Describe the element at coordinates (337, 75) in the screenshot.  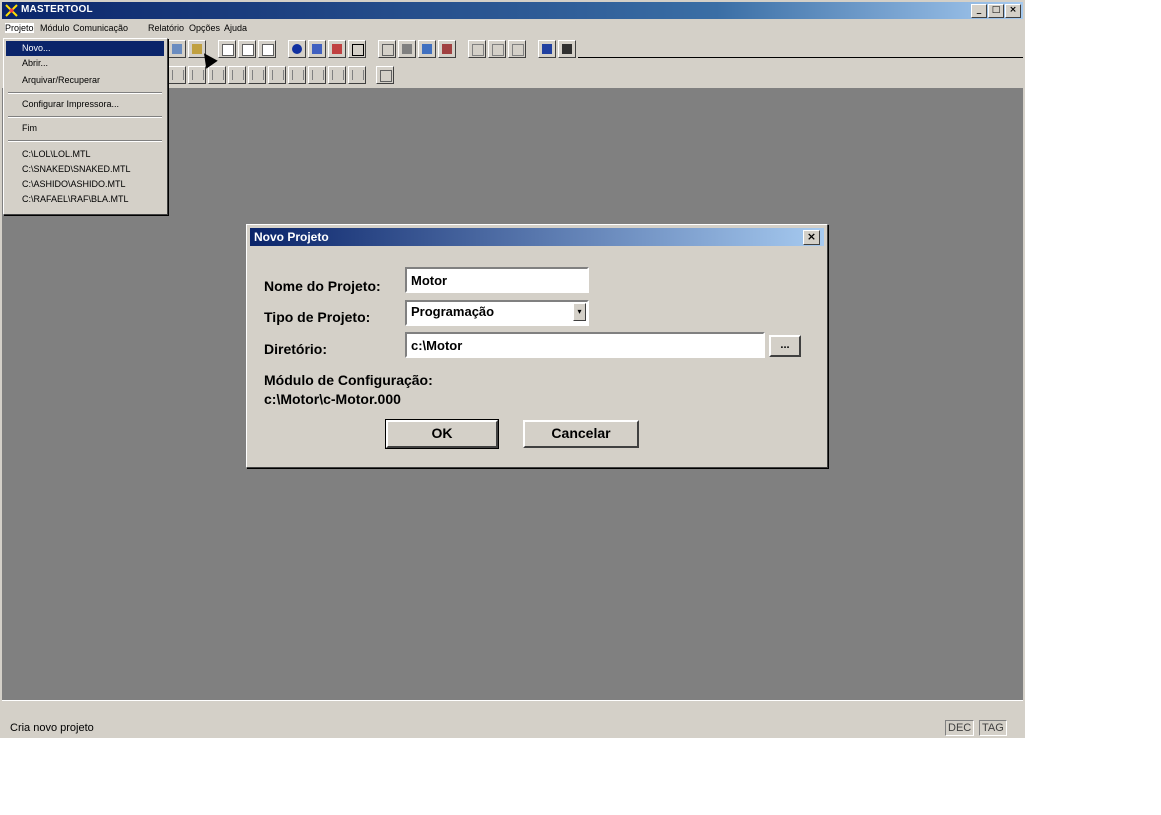
I see `ladder-box-button` at that location.